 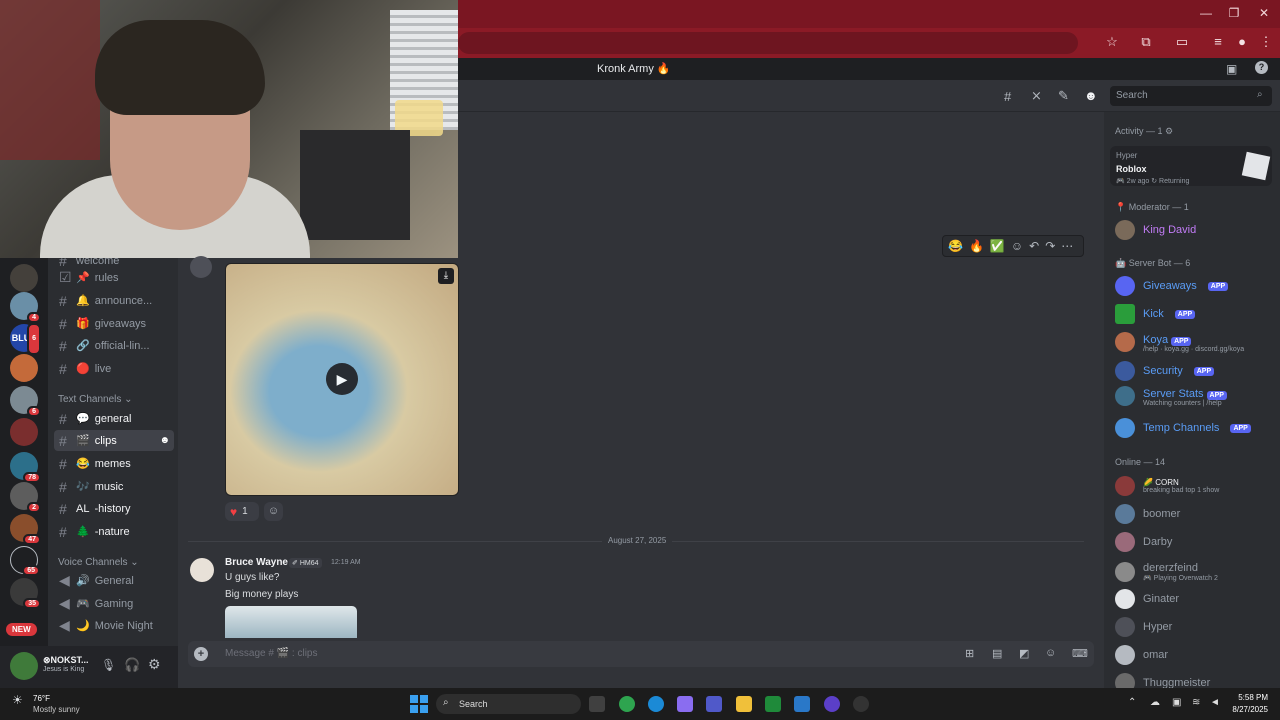 I want to click on sticker-icon: ◩, so click(x=1024, y=653).